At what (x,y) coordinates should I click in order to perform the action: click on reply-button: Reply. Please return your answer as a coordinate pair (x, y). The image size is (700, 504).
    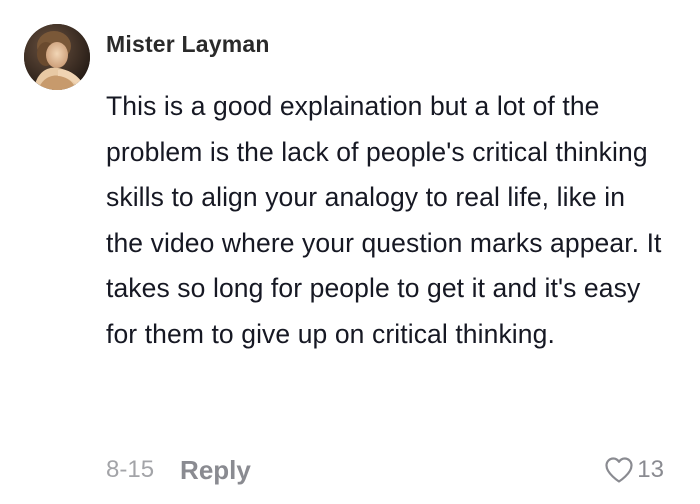
    Looking at the image, I should click on (215, 470).